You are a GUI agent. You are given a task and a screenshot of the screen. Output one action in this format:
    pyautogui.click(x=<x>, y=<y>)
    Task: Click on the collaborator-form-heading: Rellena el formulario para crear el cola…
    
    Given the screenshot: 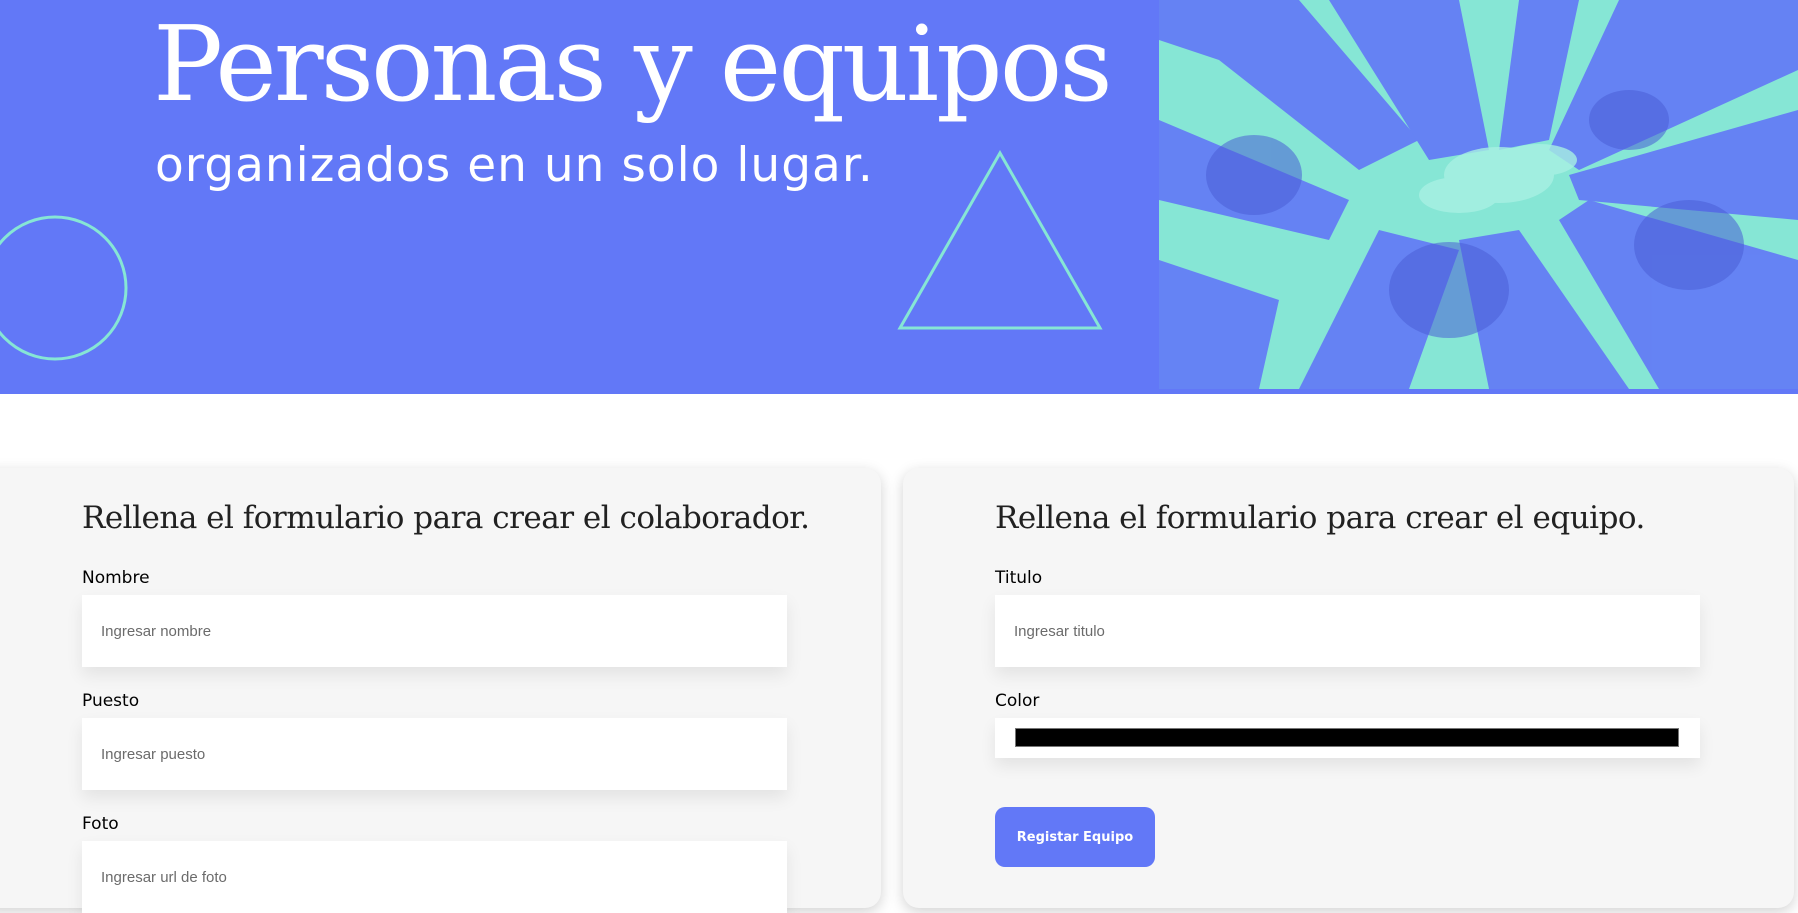 What is the action you would take?
    pyautogui.click(x=446, y=518)
    